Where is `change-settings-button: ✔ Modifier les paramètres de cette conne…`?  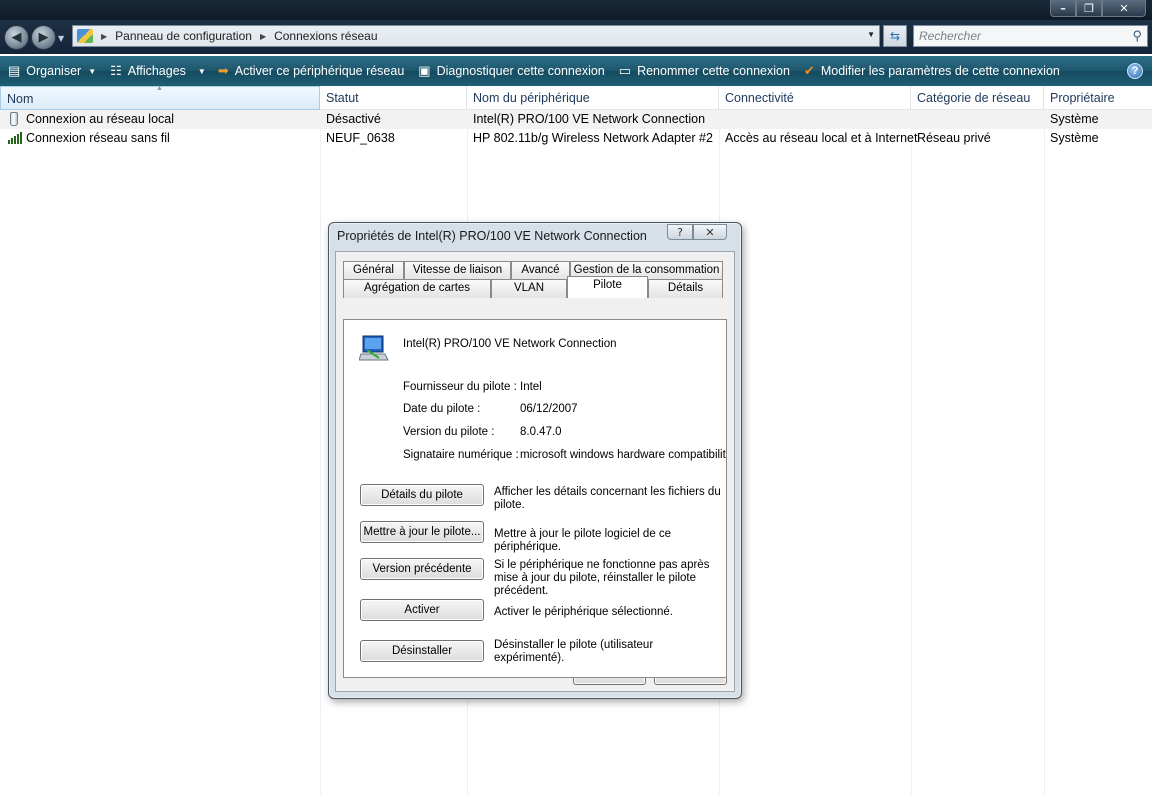 change-settings-button: ✔ Modifier les paramètres de cette conne… is located at coordinates (932, 71).